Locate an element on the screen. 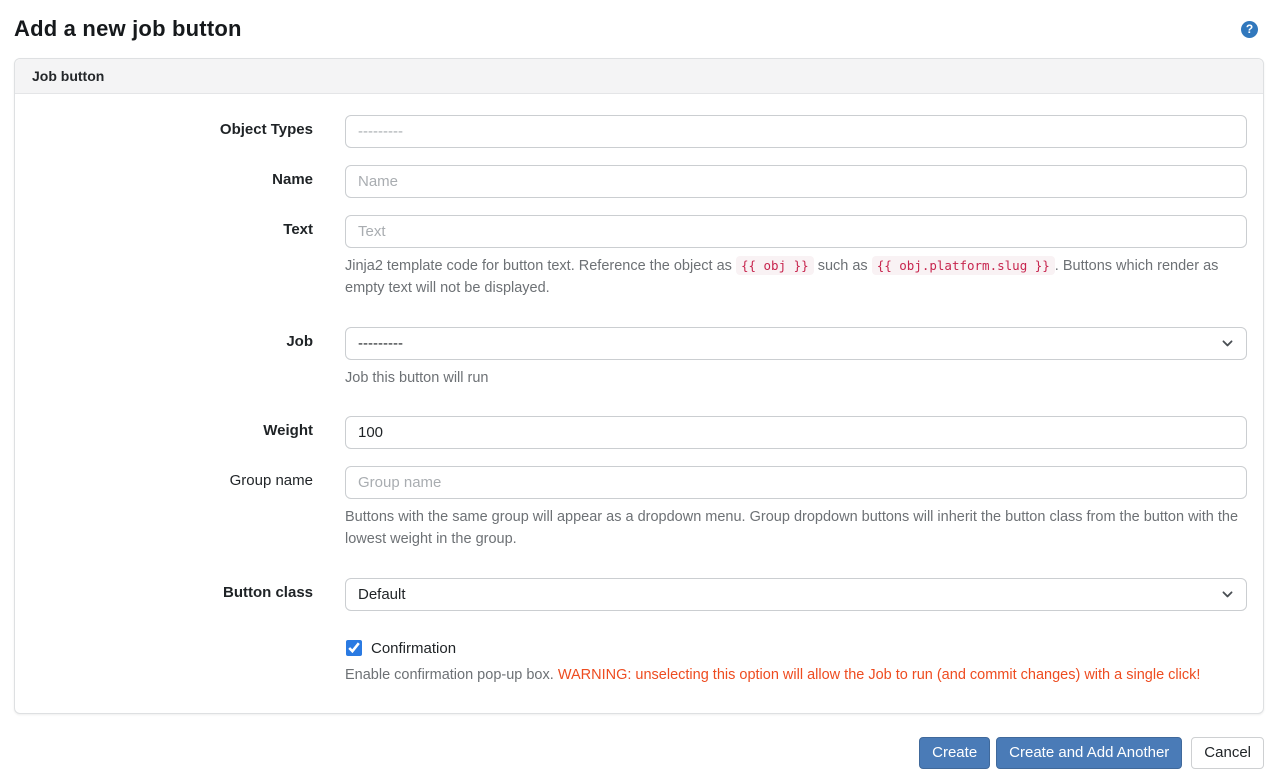 The image size is (1278, 781). object-types-label: Object Types is located at coordinates (266, 129).